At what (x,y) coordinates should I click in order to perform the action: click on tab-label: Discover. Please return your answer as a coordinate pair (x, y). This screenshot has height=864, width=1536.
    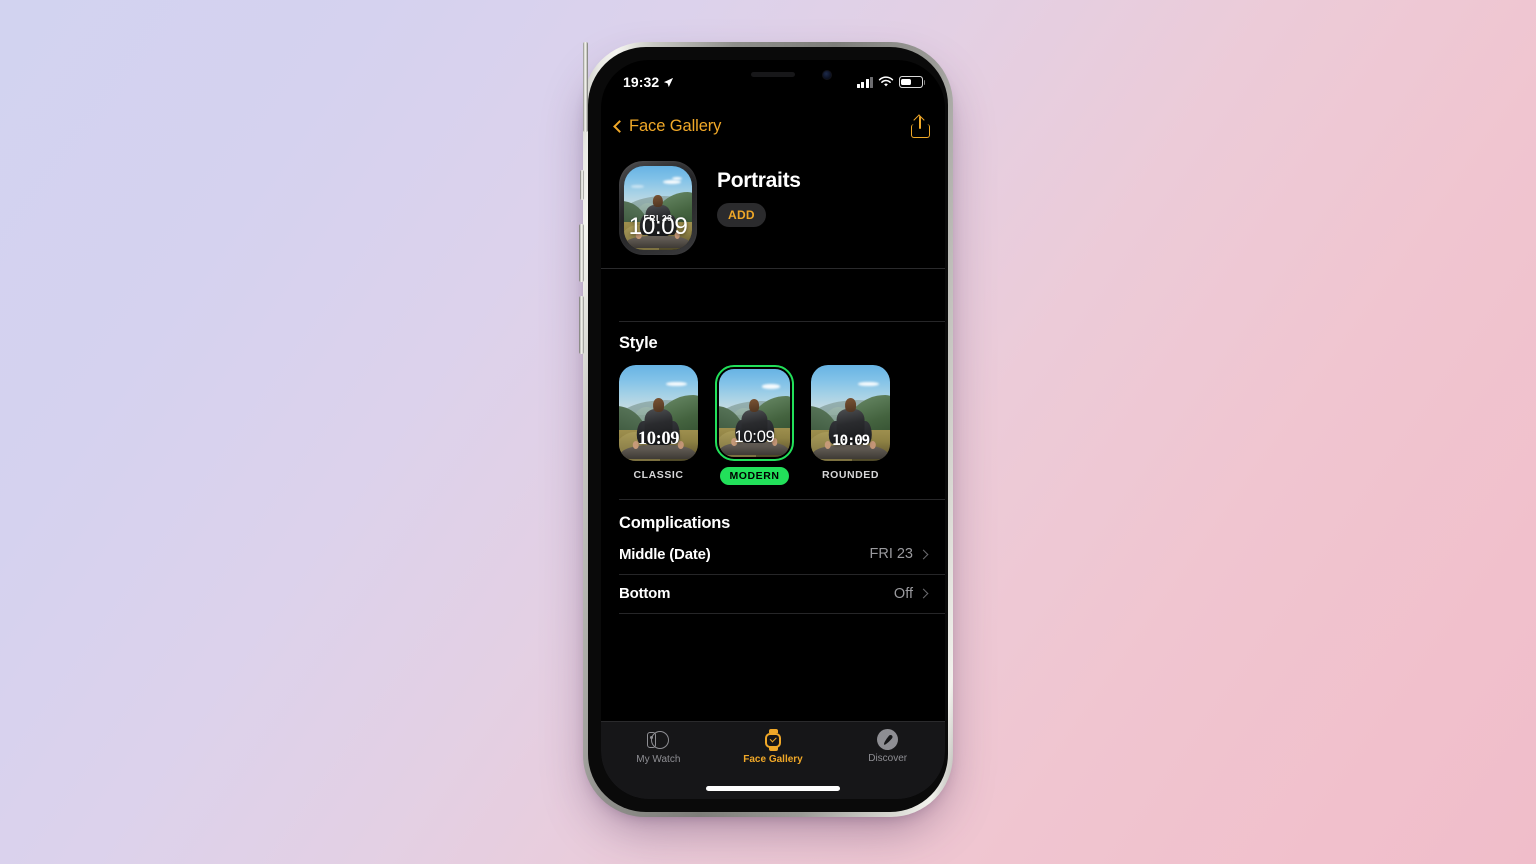
    Looking at the image, I should click on (888, 758).